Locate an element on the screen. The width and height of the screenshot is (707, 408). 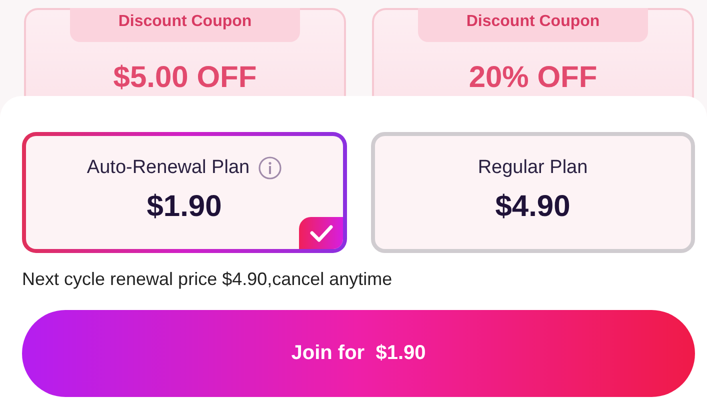
check-icon is located at coordinates (320, 233).